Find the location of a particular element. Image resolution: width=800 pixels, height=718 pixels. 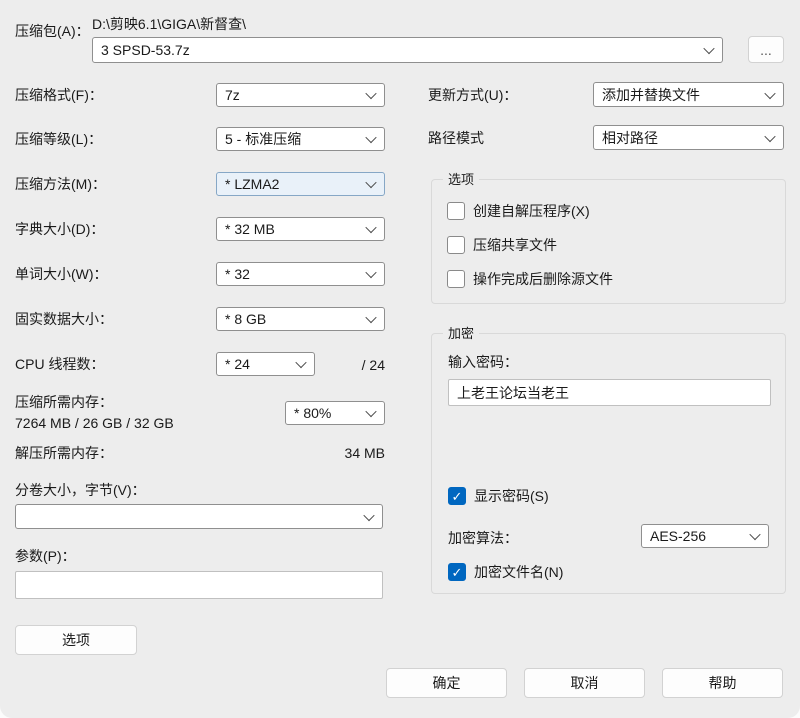

delete-after-label: 操作完成后删除源文件 is located at coordinates (543, 279).